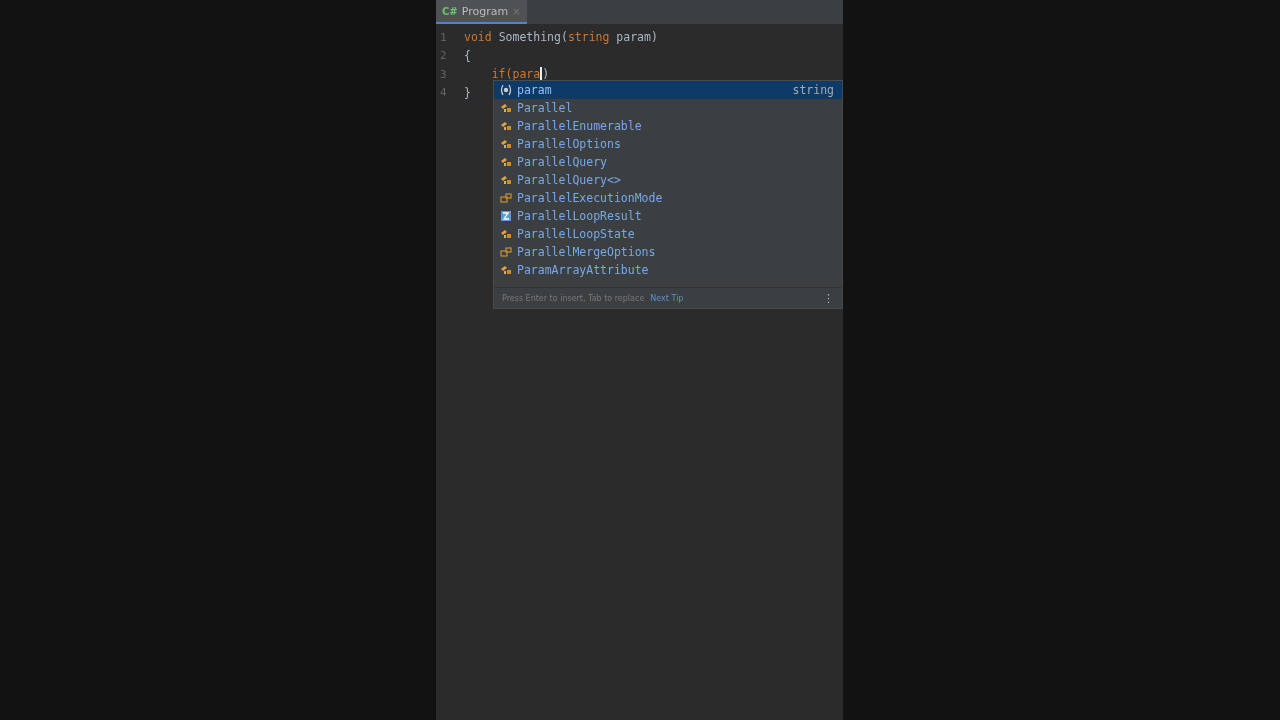  I want to click on line-number: 2, so click(443, 56).